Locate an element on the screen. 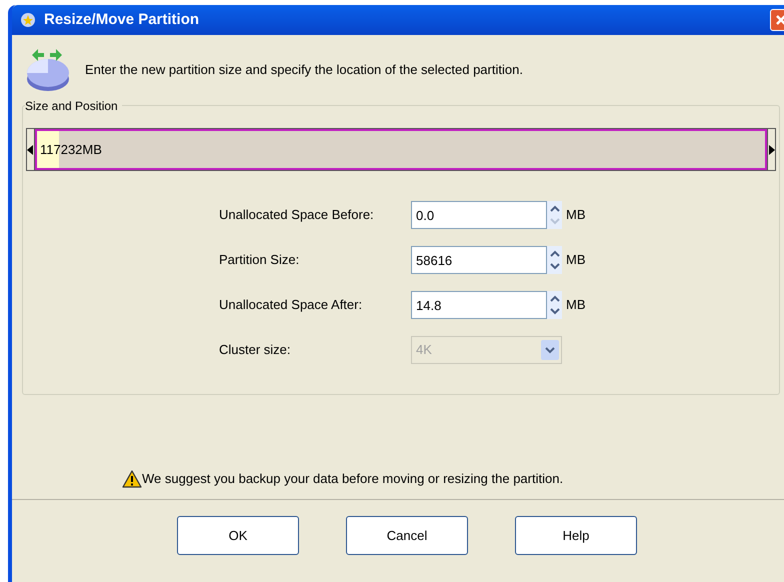 Image resolution: width=784 pixels, height=582 pixels. number-field: 14.8 is located at coordinates (479, 305).